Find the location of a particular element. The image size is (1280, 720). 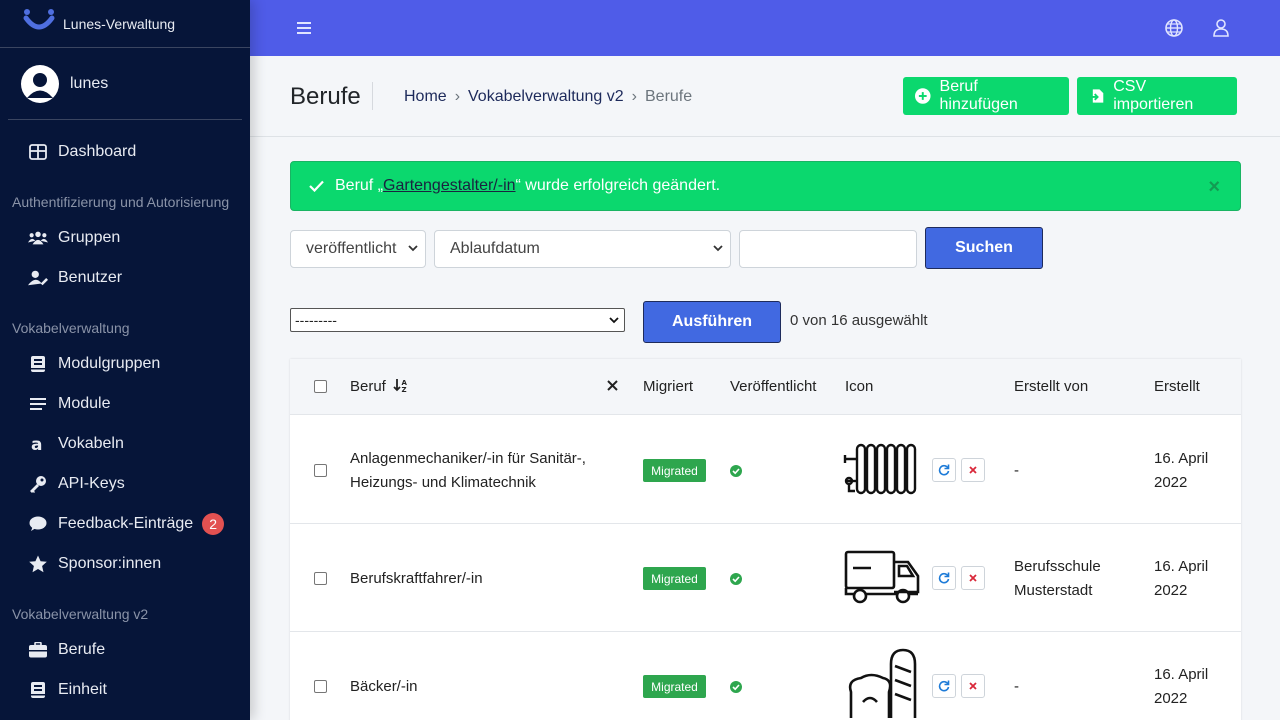

search-button: Suchen is located at coordinates (984, 248).